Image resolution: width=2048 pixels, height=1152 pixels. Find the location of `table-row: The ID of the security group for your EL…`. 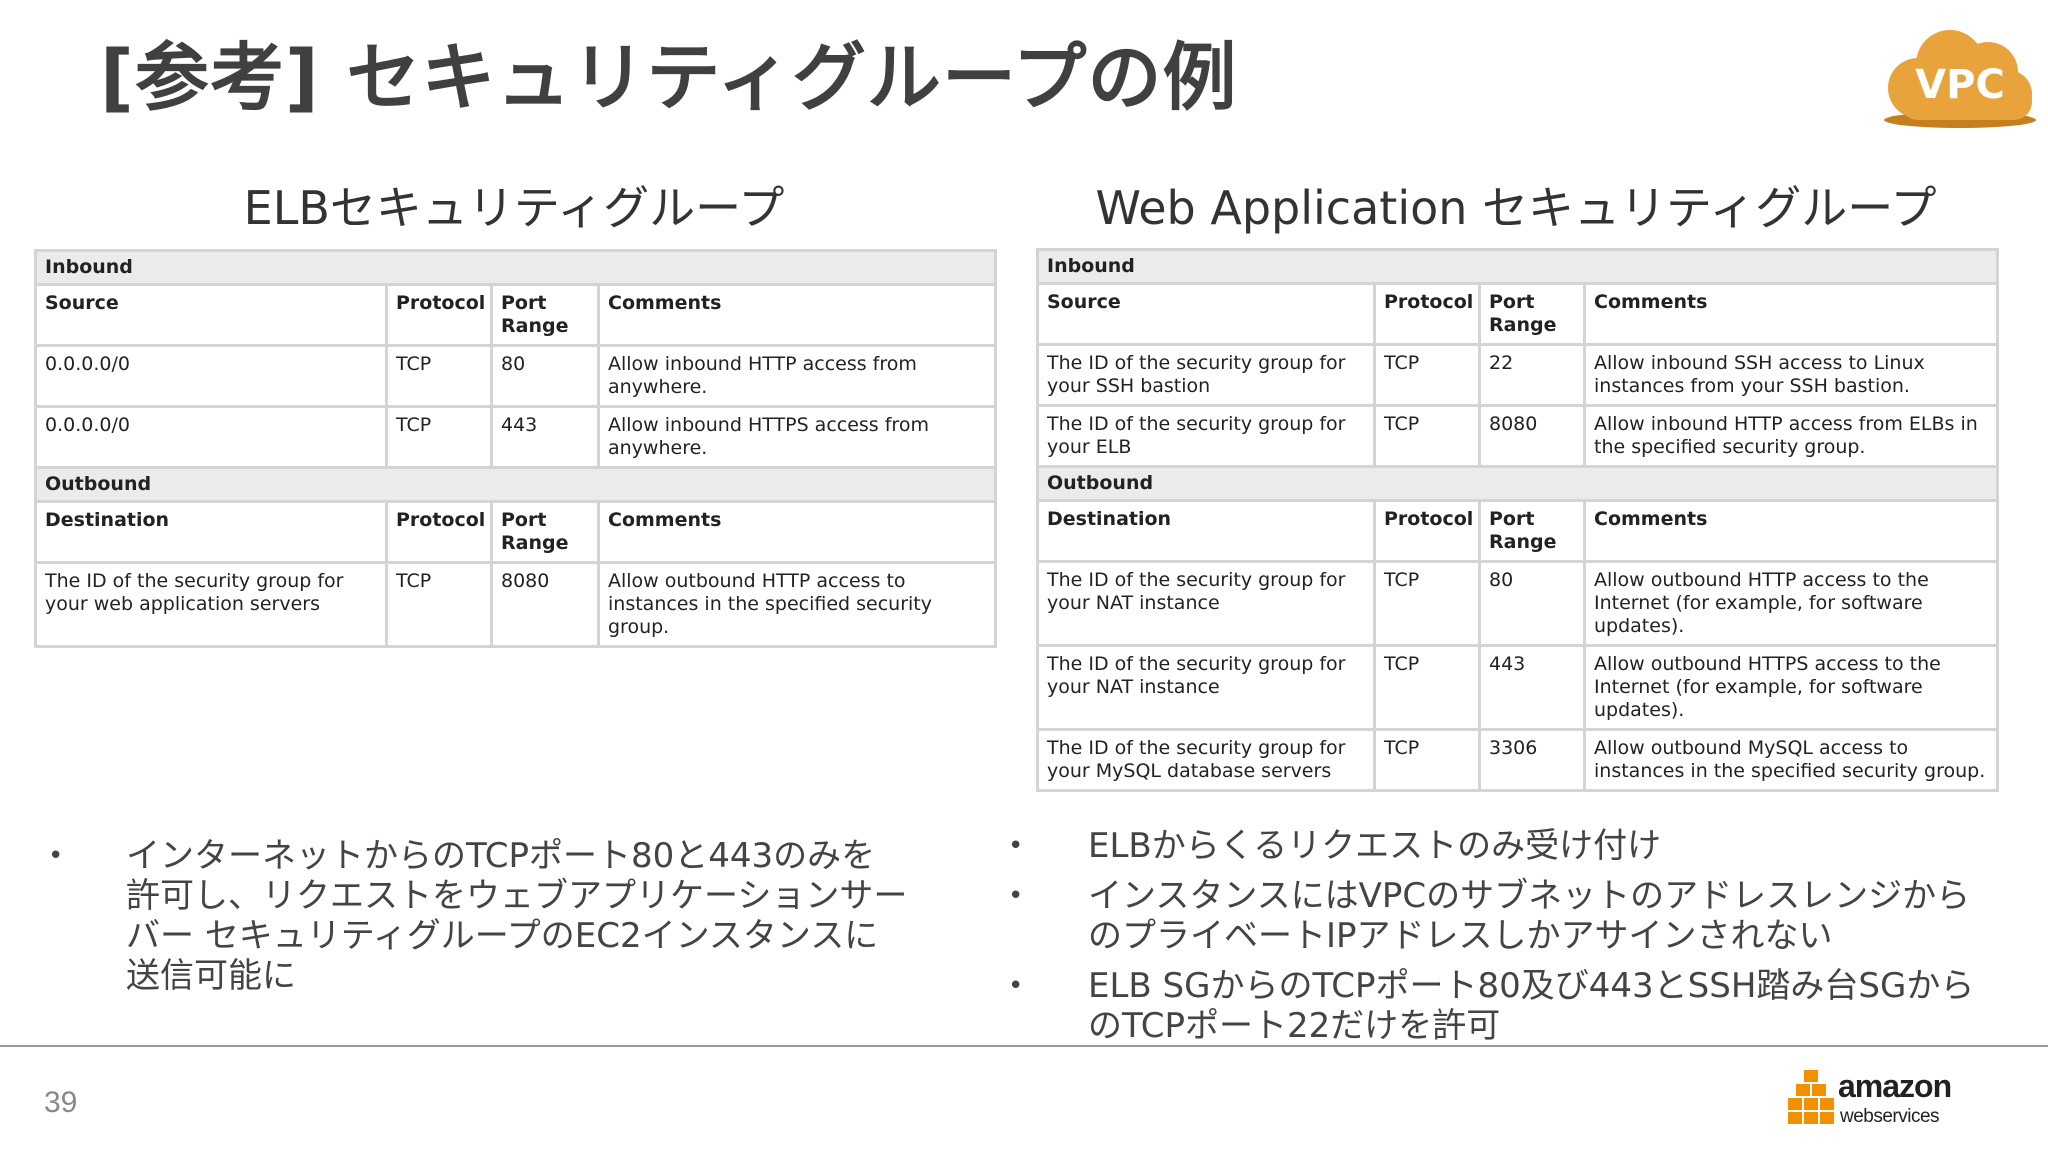

table-row: The ID of the security group for your EL… is located at coordinates (1518, 436).